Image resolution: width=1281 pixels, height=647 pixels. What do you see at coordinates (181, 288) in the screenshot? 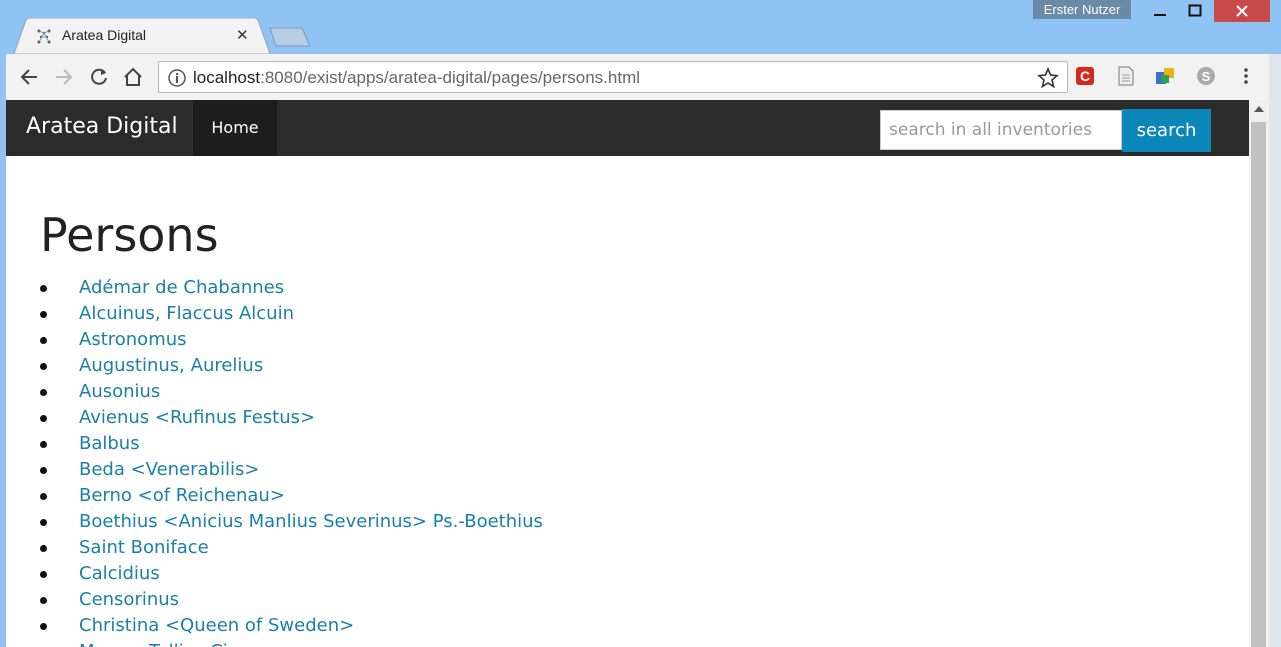
I see `person-link: Adémar de Chabannes` at bounding box center [181, 288].